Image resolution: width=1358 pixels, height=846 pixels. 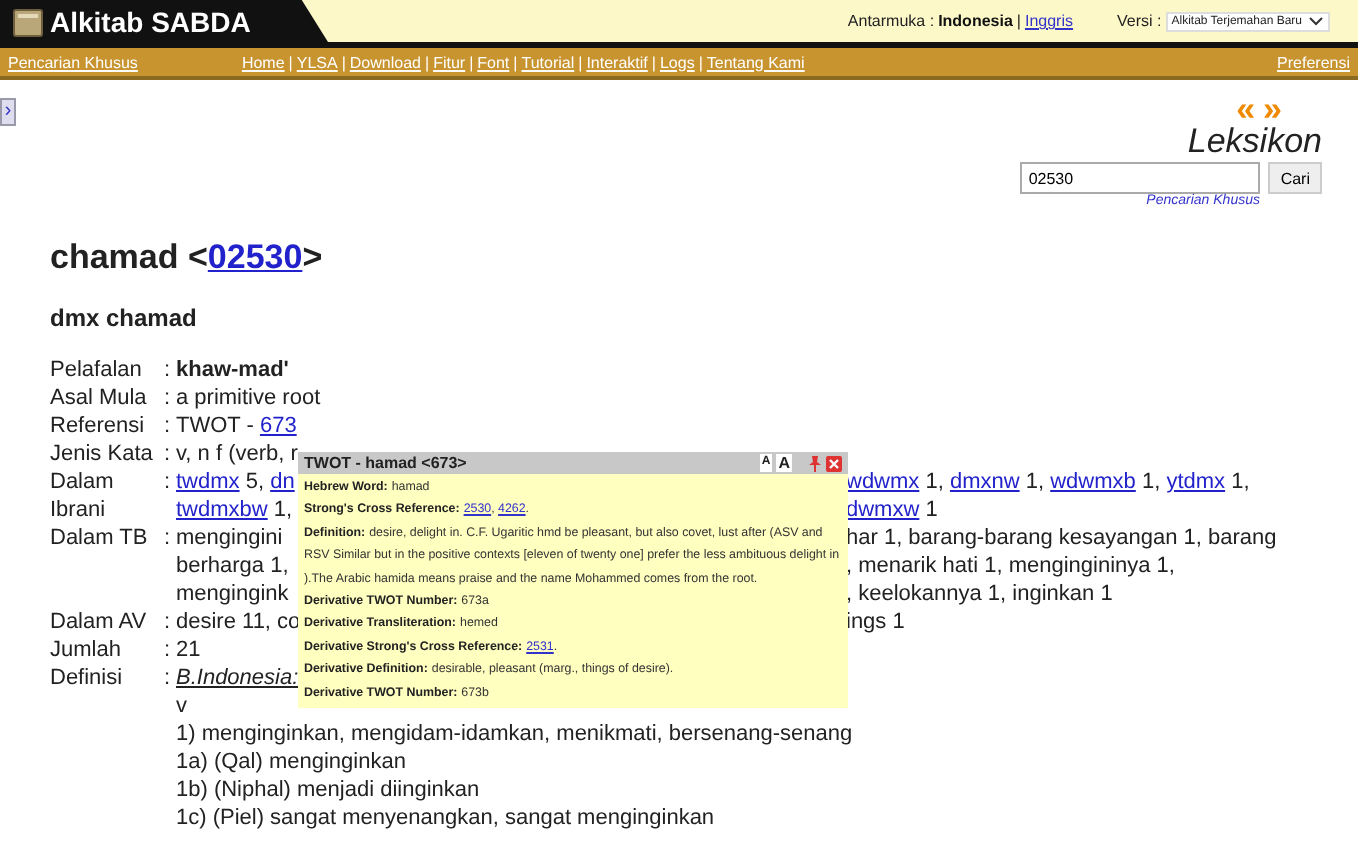 I want to click on field-value: , menarik hati 1, mengingininya 1,, so click(x=1010, y=566).